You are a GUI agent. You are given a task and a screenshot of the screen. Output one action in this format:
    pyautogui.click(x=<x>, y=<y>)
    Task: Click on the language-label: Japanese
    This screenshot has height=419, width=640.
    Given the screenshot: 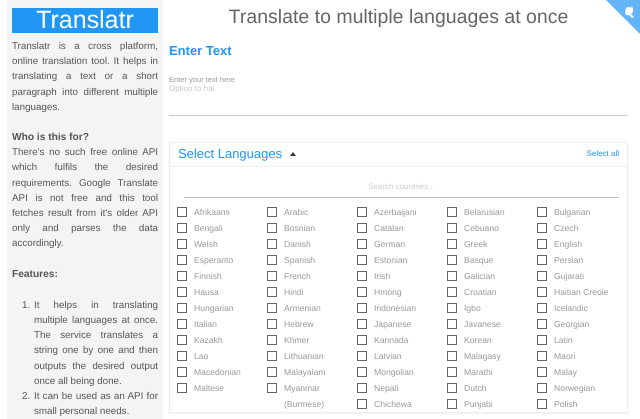 What is the action you would take?
    pyautogui.click(x=393, y=324)
    